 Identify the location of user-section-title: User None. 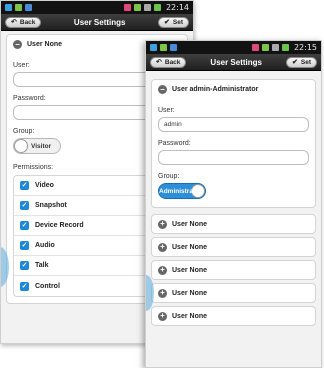
(45, 44).